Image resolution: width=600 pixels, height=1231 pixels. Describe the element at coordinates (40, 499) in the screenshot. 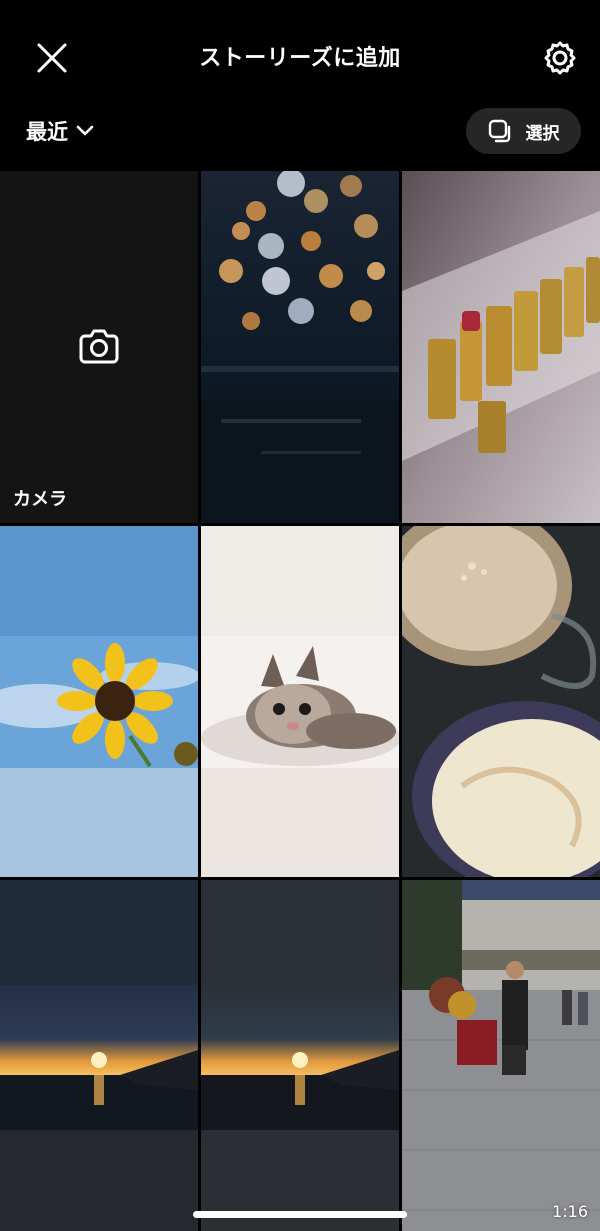

I see `camera-label: カメラ` at that location.